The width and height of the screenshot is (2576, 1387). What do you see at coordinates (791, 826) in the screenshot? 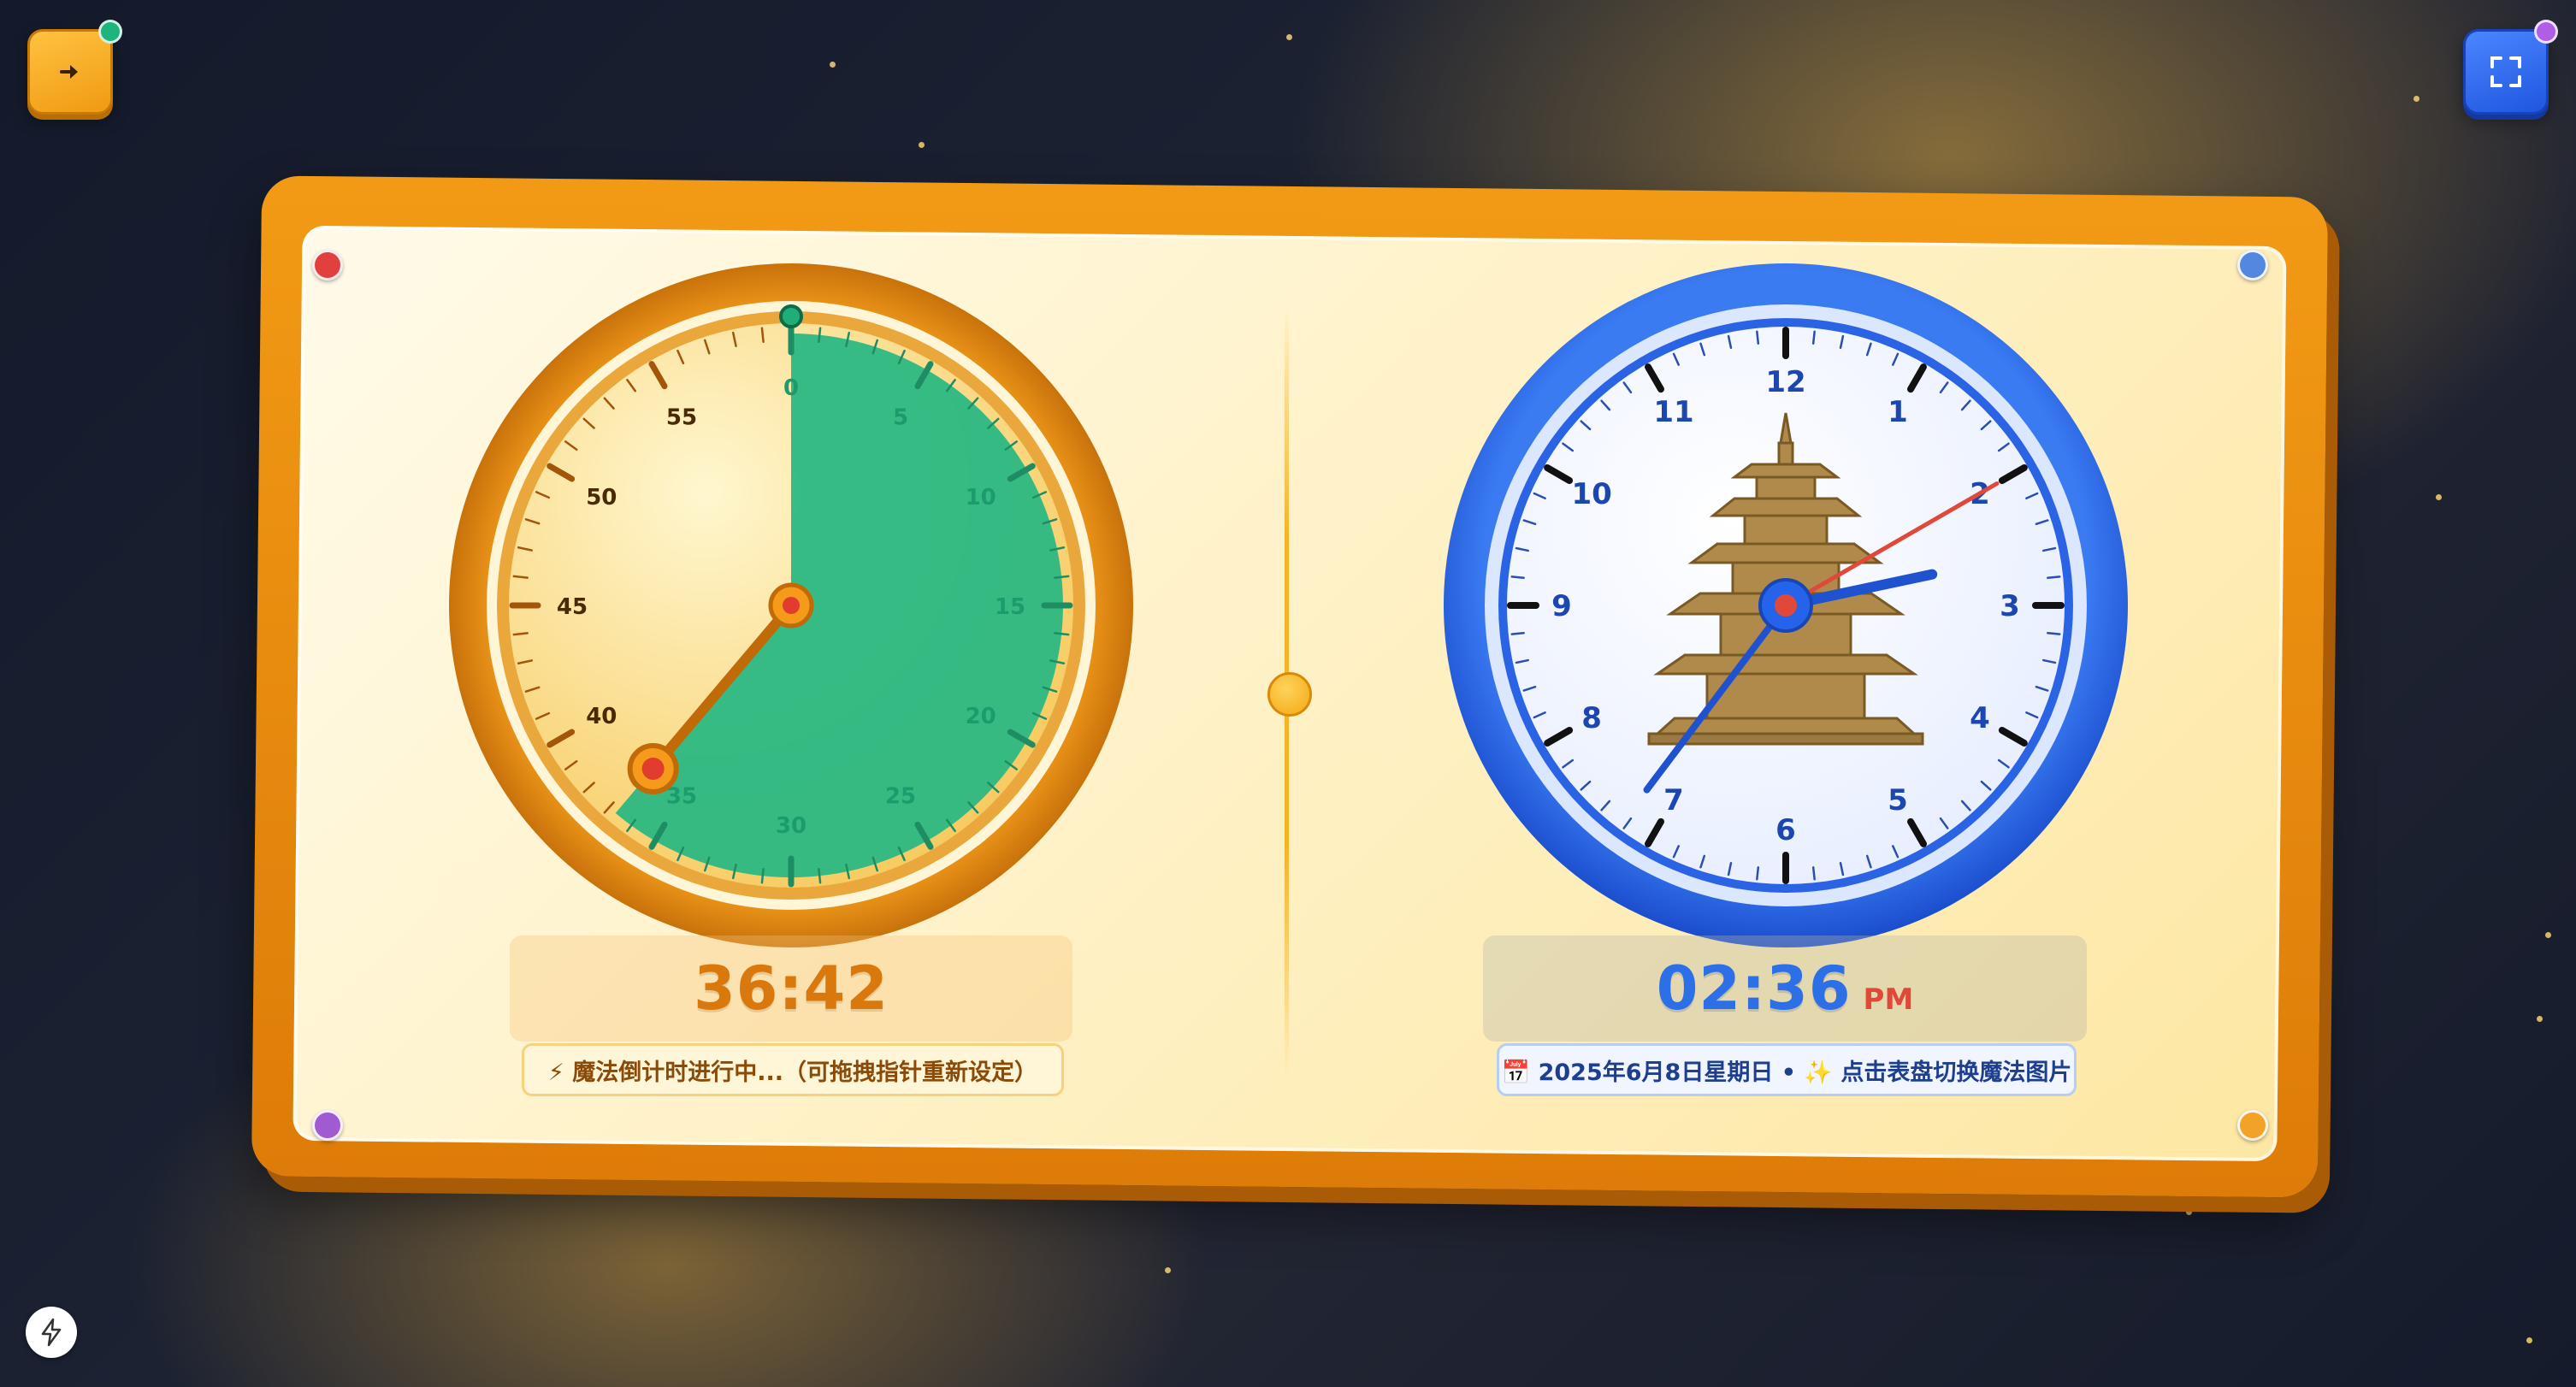
I see `timer-label: 30` at bounding box center [791, 826].